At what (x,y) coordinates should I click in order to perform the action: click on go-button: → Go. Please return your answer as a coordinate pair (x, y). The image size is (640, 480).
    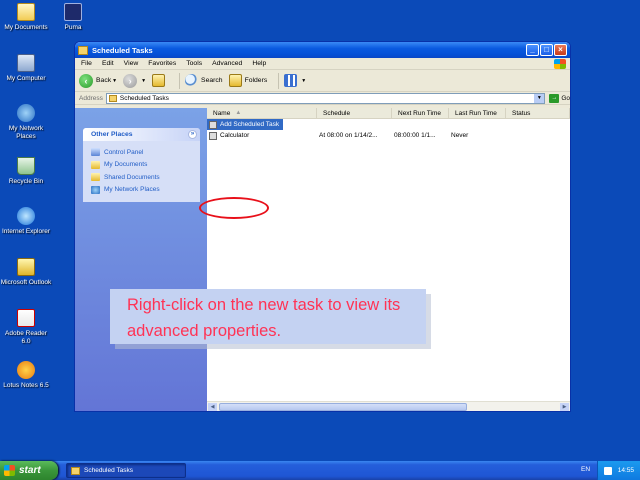
    Looking at the image, I should click on (559, 98).